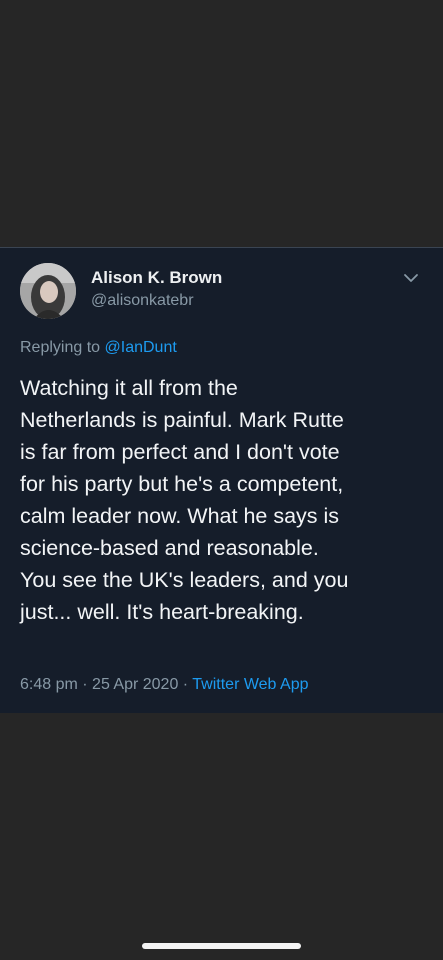 The width and height of the screenshot is (443, 960). I want to click on tweet-time: 6:48 pm, so click(49, 684).